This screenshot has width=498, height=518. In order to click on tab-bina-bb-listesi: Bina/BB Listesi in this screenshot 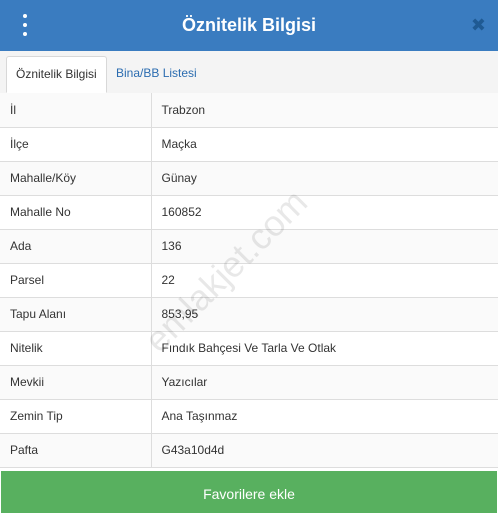, I will do `click(156, 74)`.